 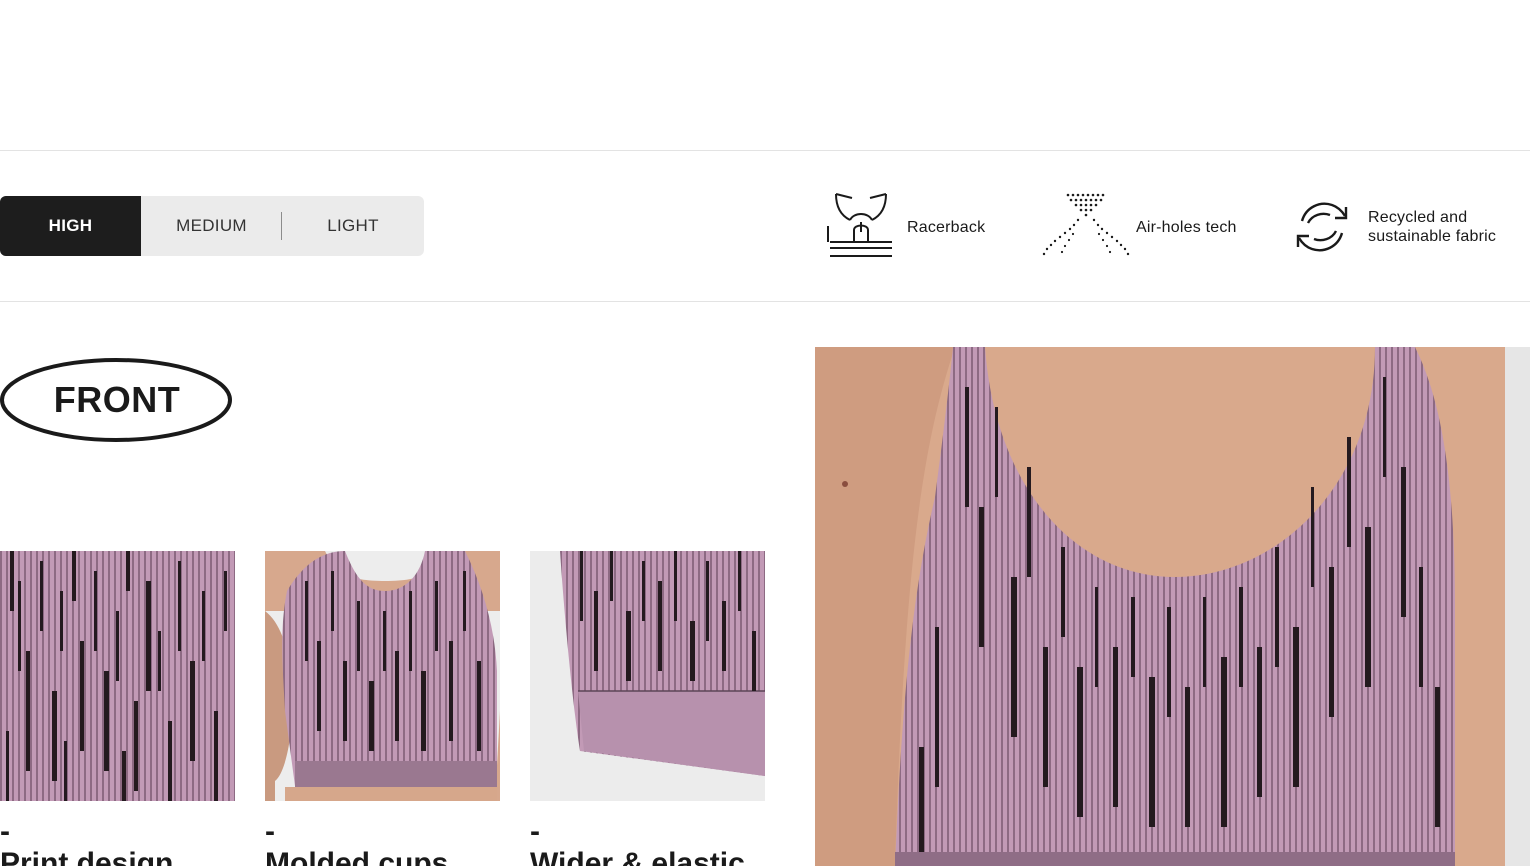 I want to click on thumbnail-print-design, so click(x=117, y=676).